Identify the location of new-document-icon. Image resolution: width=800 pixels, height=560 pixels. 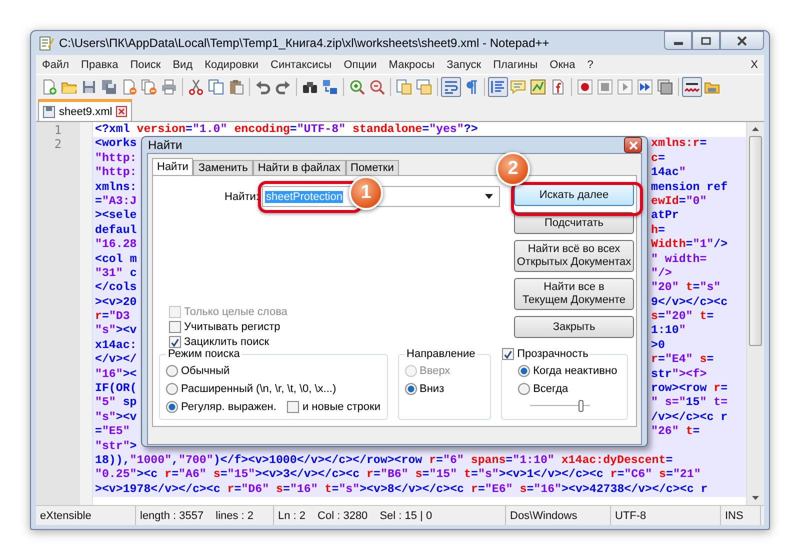
(49, 87).